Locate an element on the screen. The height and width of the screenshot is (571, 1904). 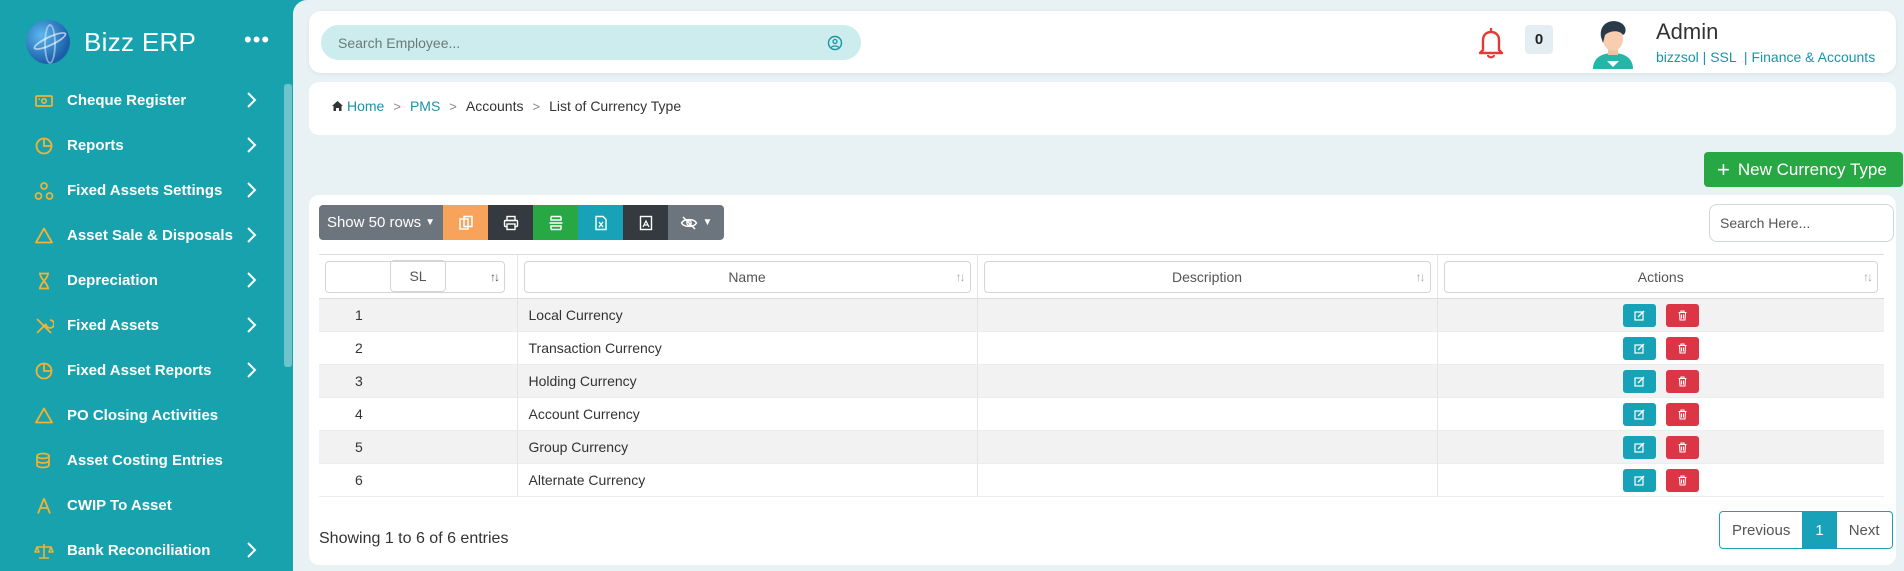
table-search-input is located at coordinates (1801, 223).